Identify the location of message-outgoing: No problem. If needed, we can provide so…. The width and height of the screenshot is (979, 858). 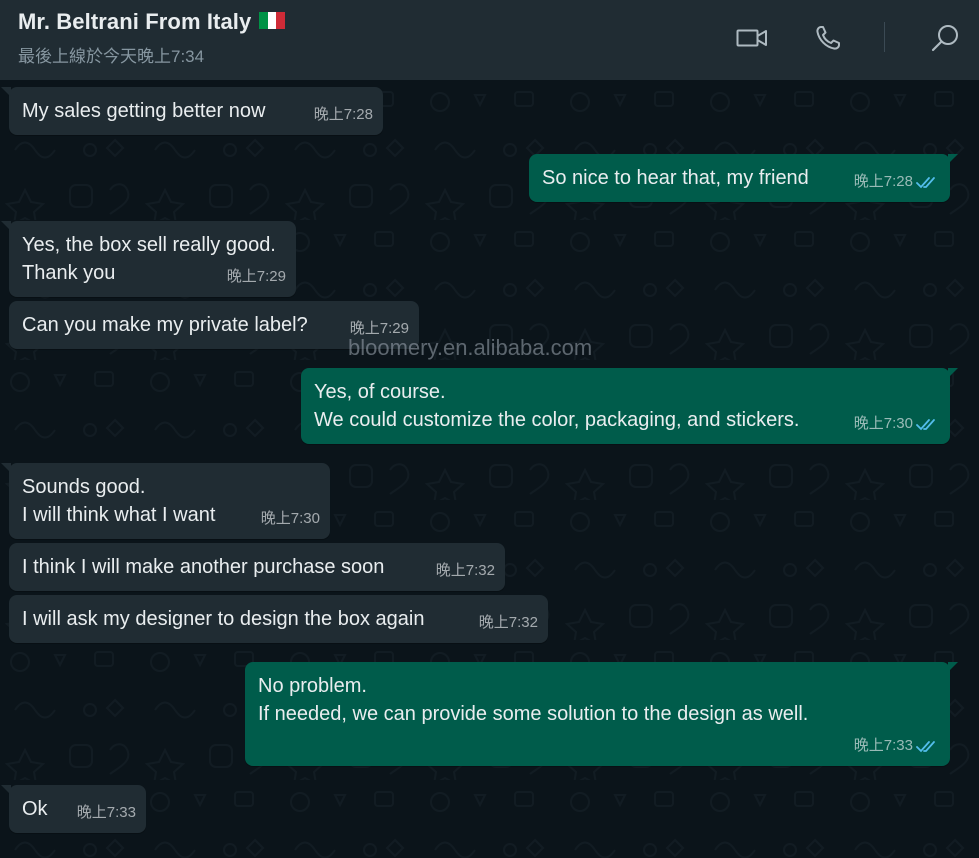
(601, 714).